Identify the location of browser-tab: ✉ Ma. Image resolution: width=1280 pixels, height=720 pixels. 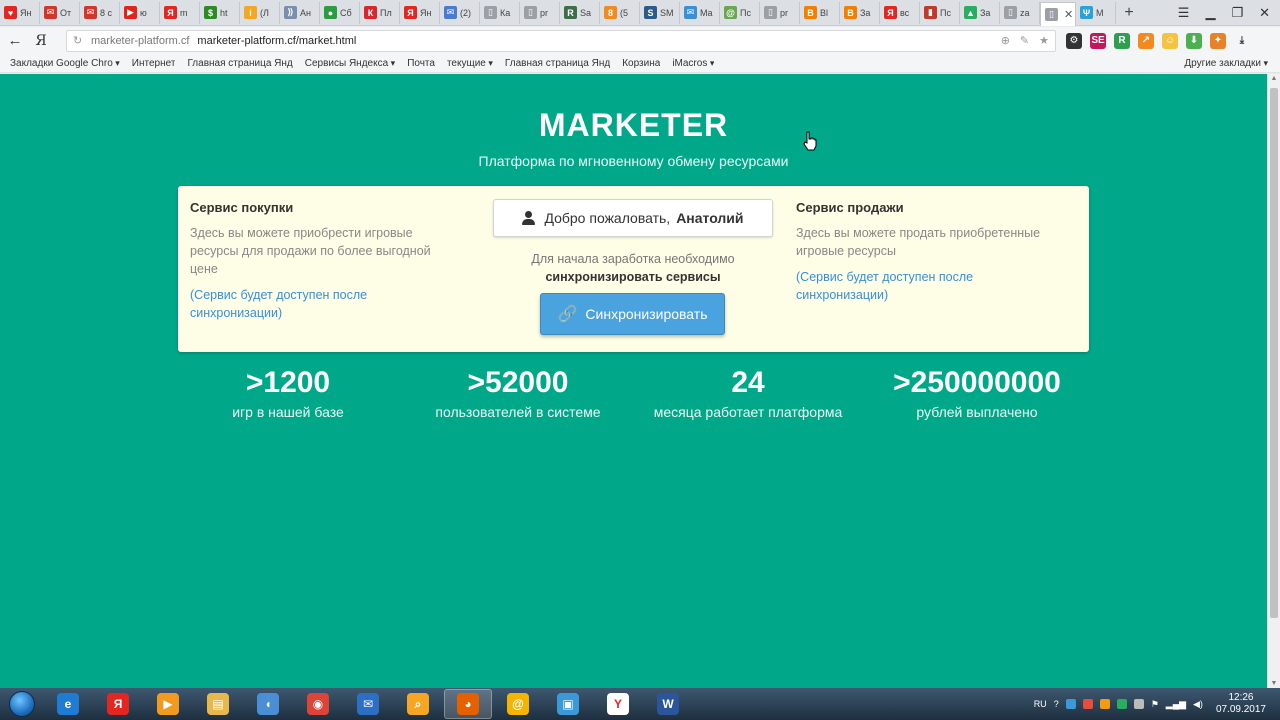
(700, 12).